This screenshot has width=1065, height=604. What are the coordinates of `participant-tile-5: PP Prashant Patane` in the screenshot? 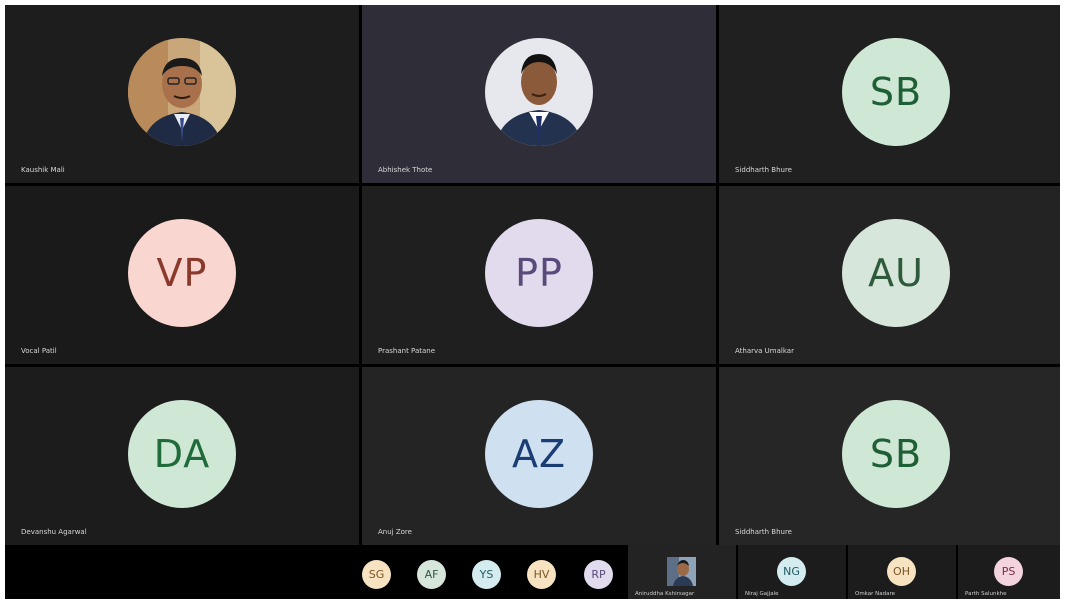 It's located at (539, 275).